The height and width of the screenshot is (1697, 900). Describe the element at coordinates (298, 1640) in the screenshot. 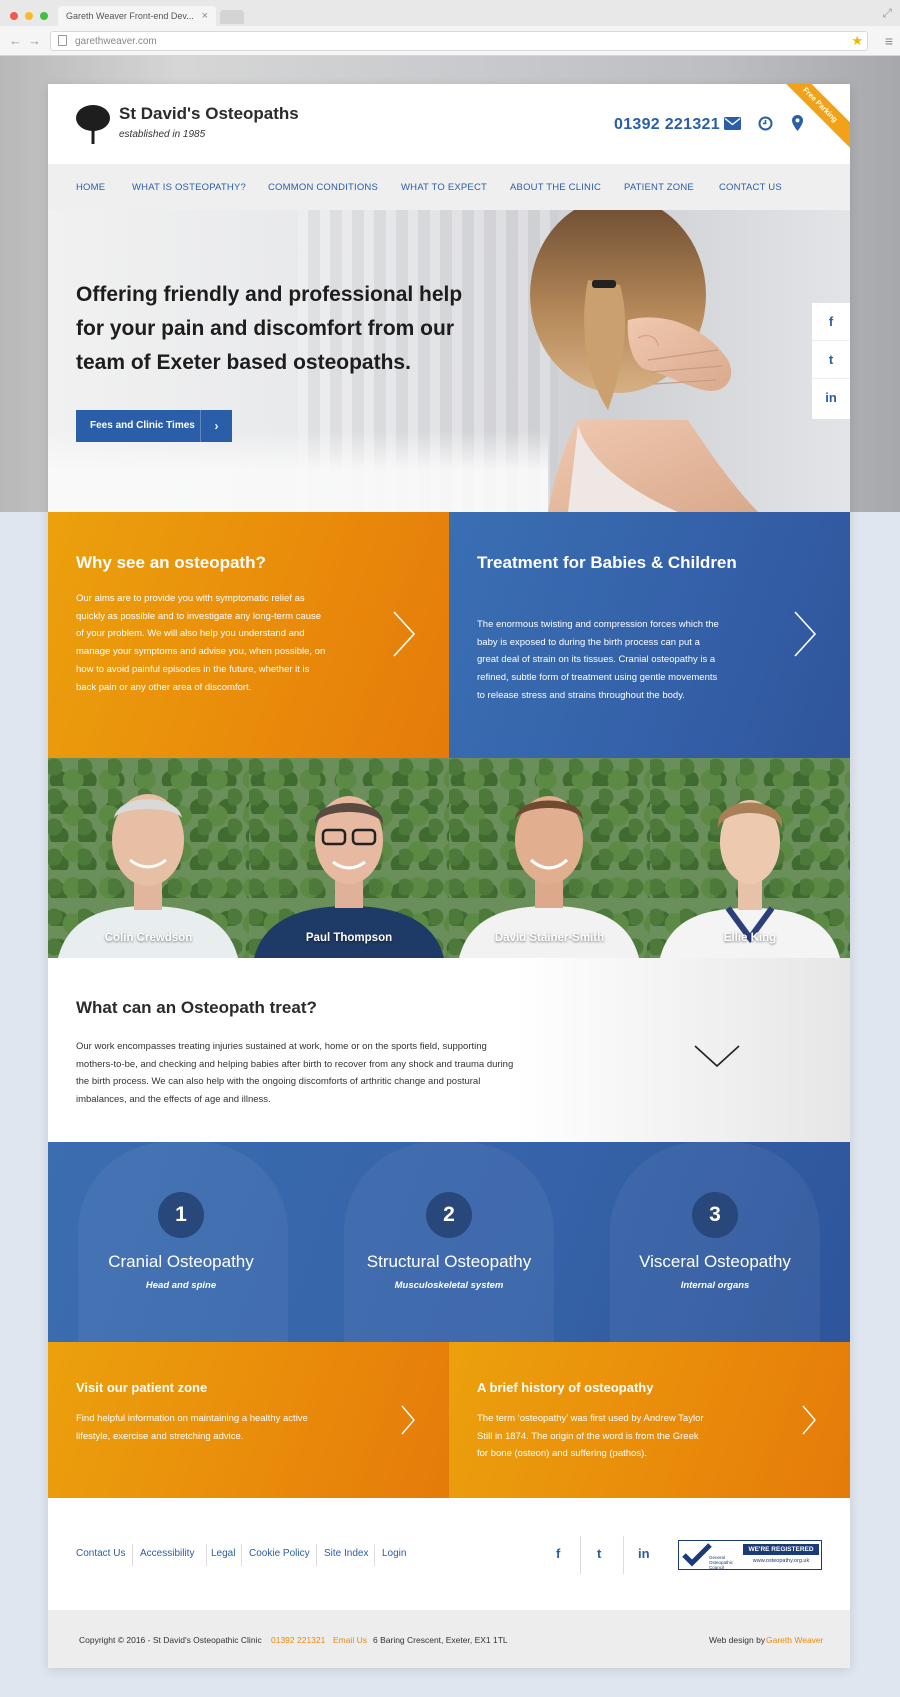

I see `copyright-phone: 01392 221321` at that location.